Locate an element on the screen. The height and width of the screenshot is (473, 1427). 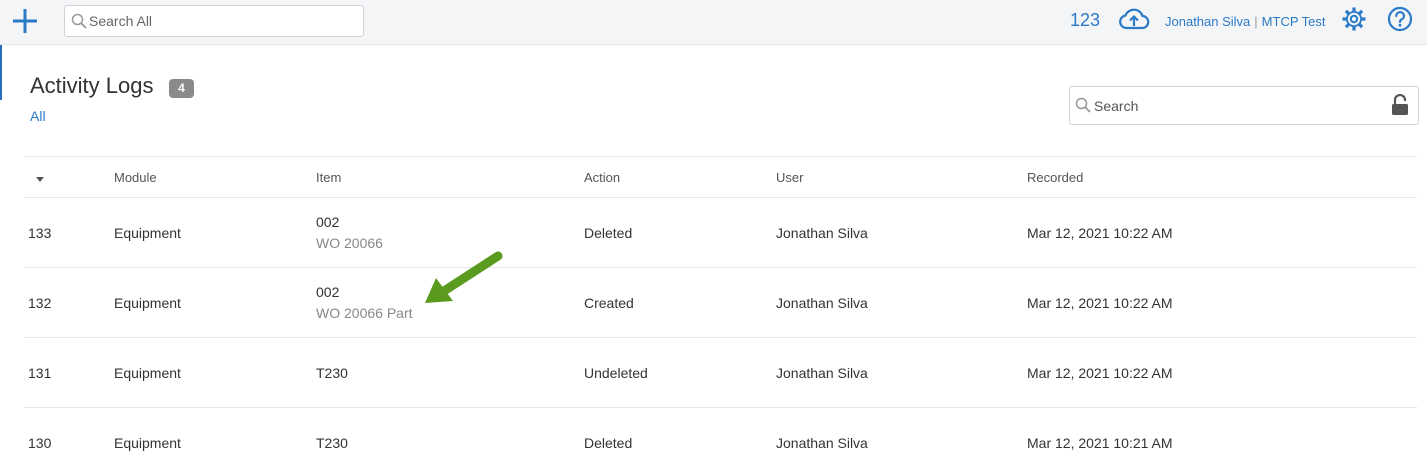
left-accent-bar is located at coordinates (1, 72).